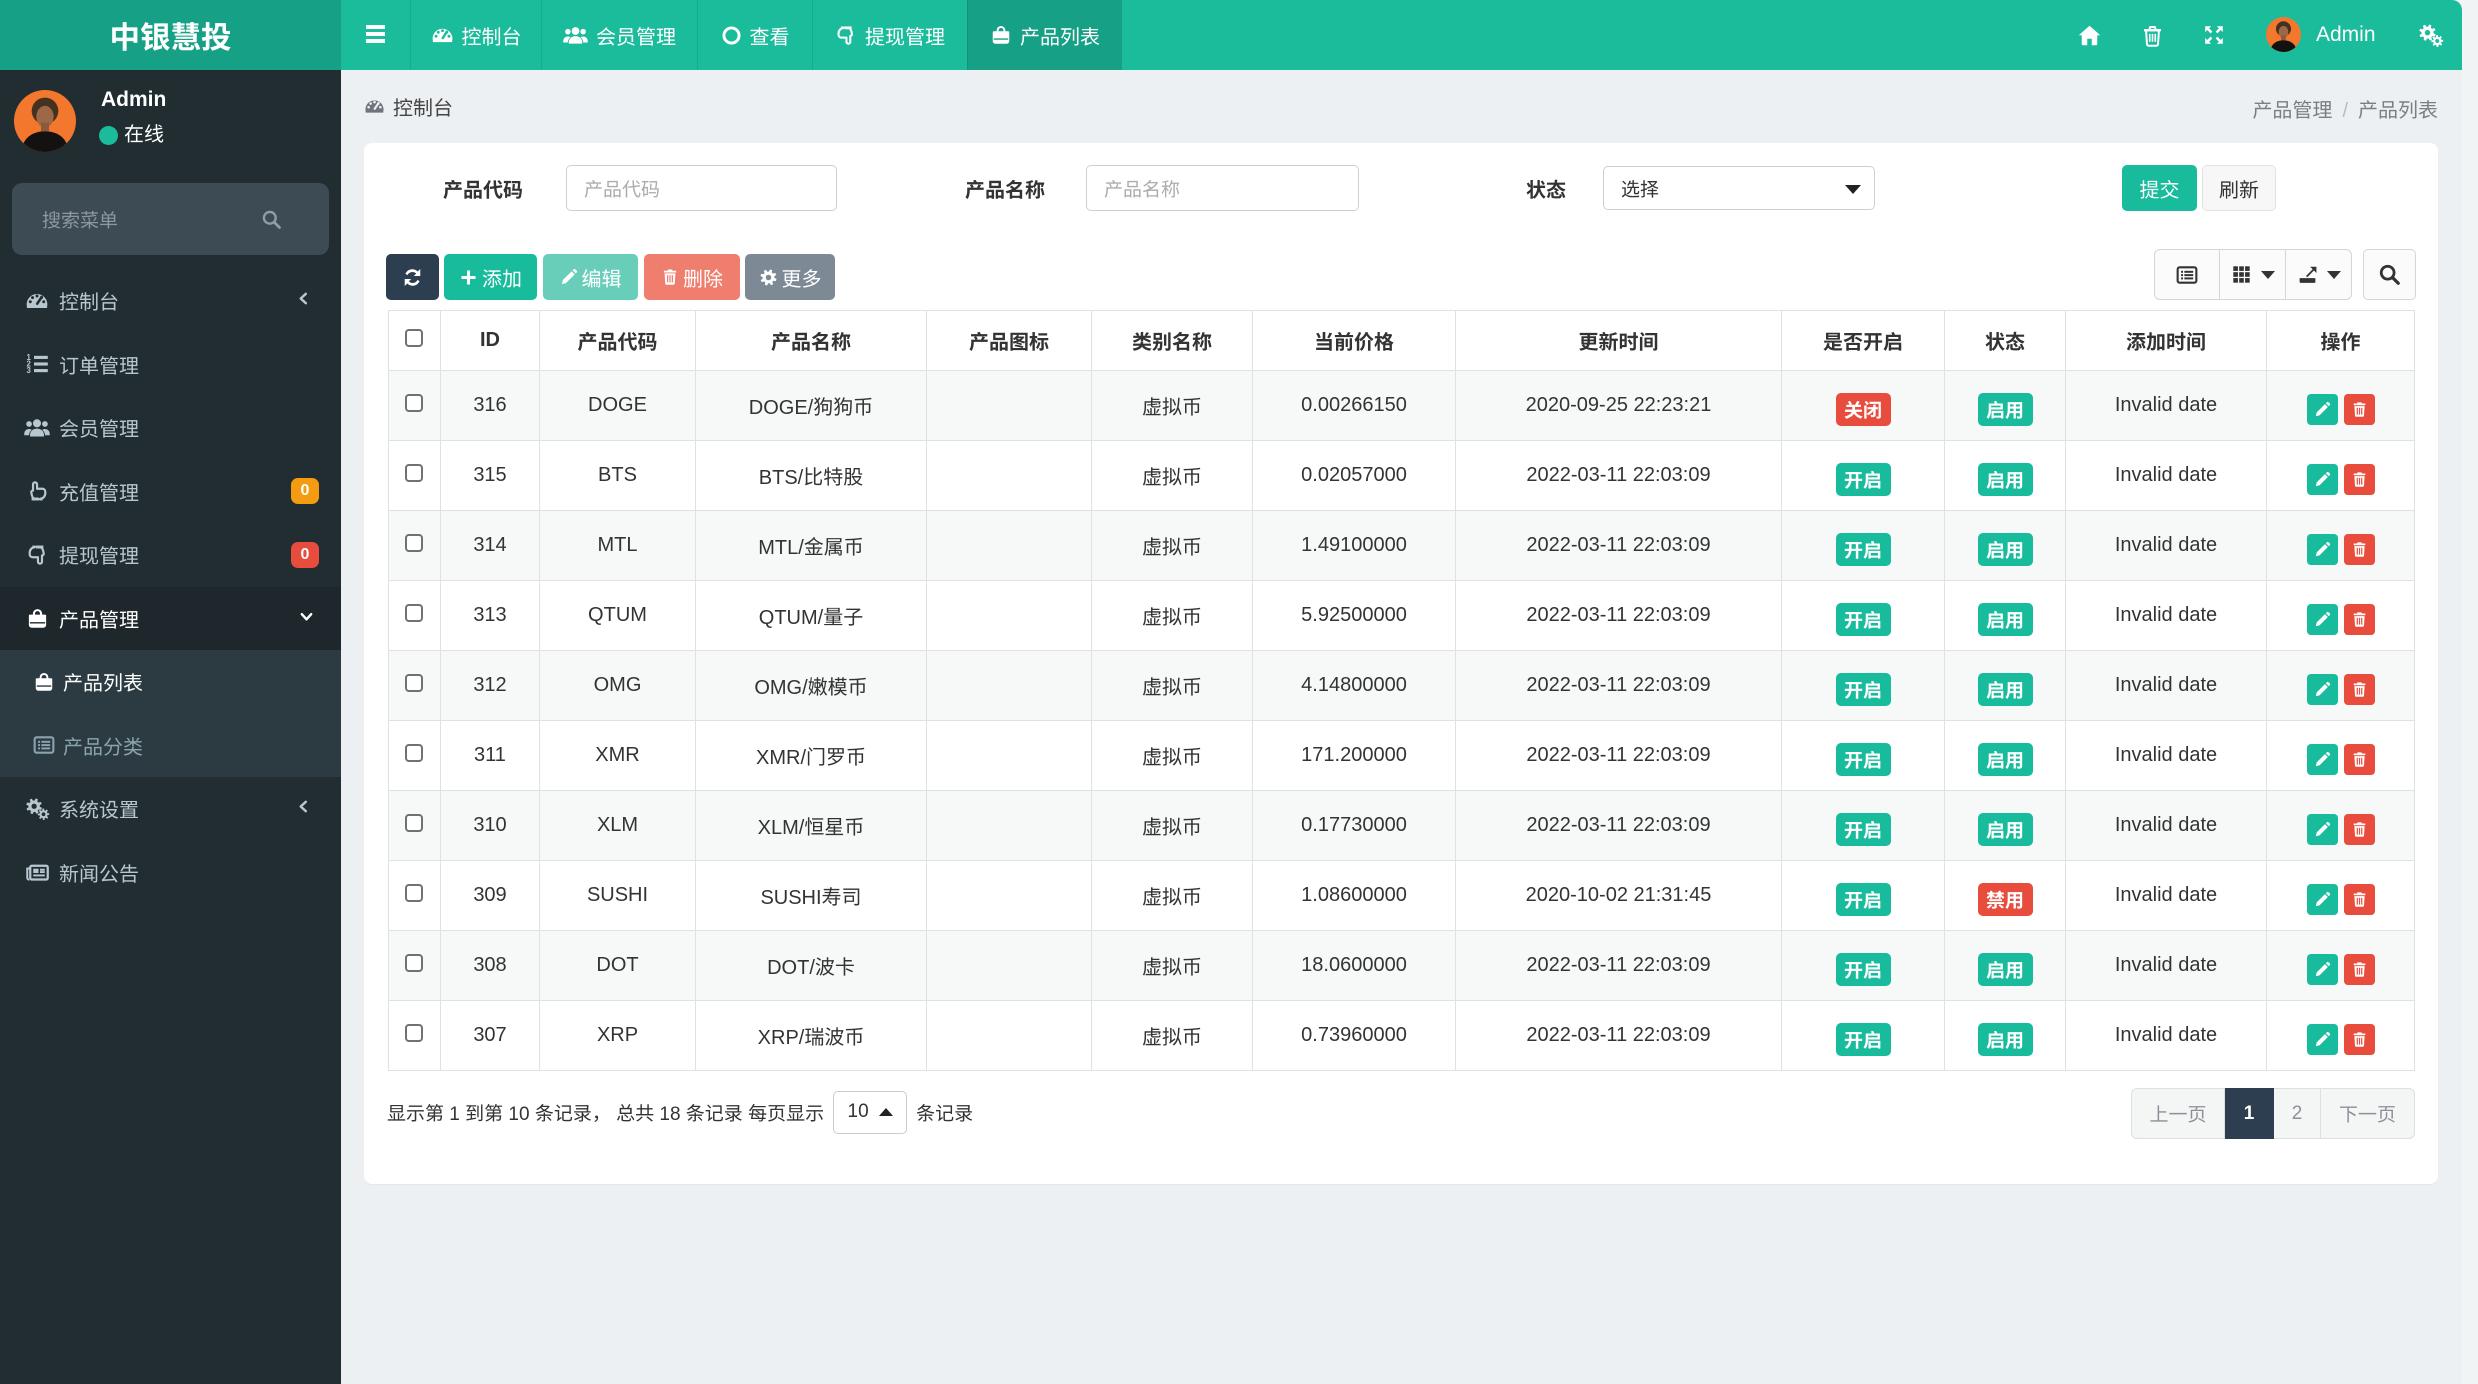  What do you see at coordinates (28, 370) in the screenshot?
I see `svg-text: 3` at bounding box center [28, 370].